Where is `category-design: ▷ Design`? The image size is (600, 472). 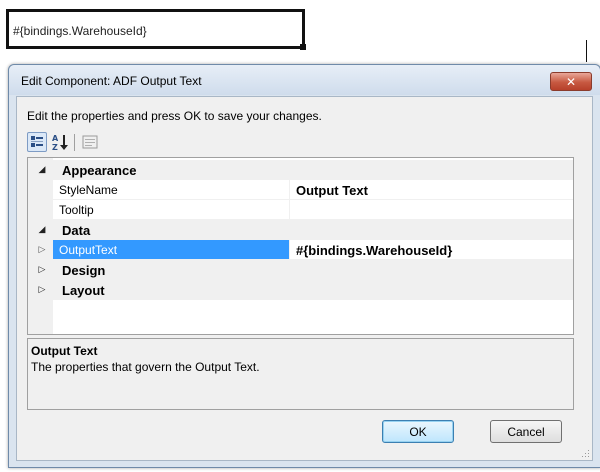
category-design: ▷ Design is located at coordinates (300, 270).